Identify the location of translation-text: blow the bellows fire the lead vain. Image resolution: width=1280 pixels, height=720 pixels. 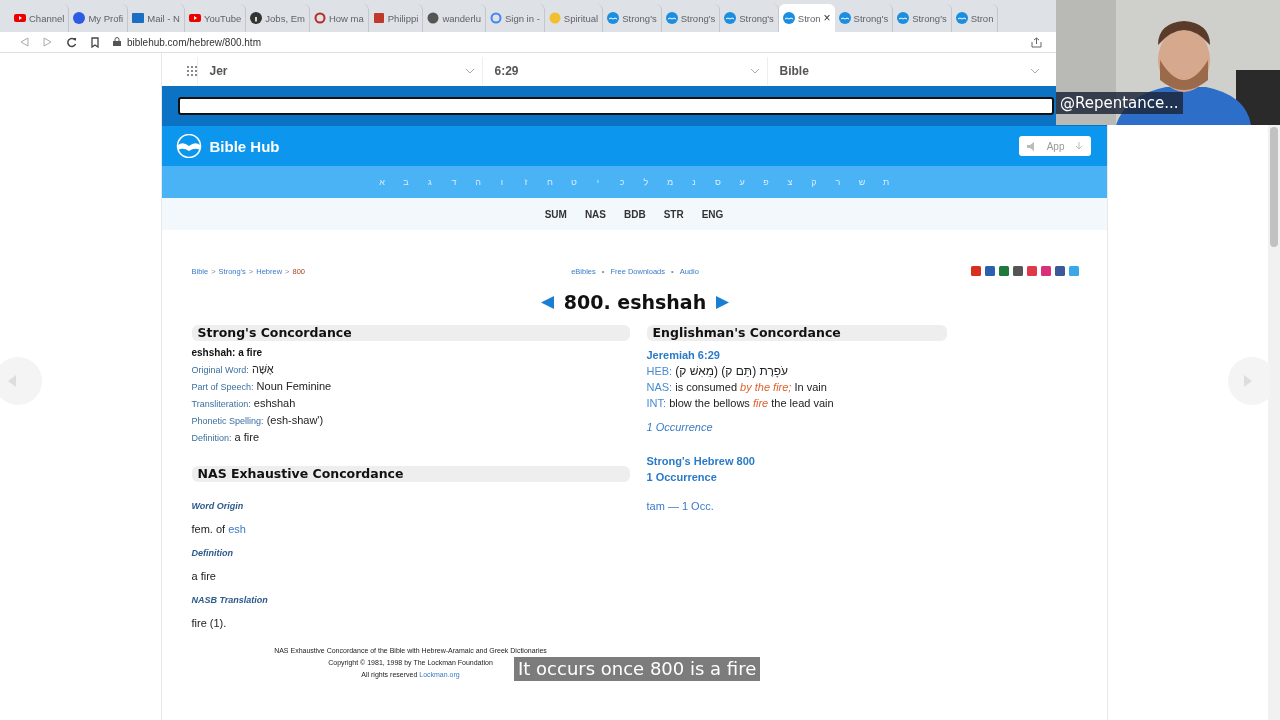
(751, 403).